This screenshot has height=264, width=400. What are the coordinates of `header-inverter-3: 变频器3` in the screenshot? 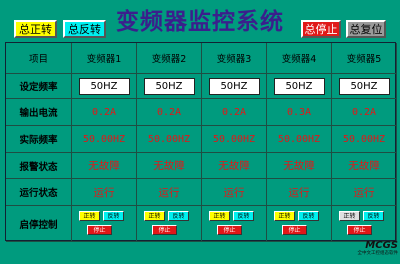 It's located at (234, 58).